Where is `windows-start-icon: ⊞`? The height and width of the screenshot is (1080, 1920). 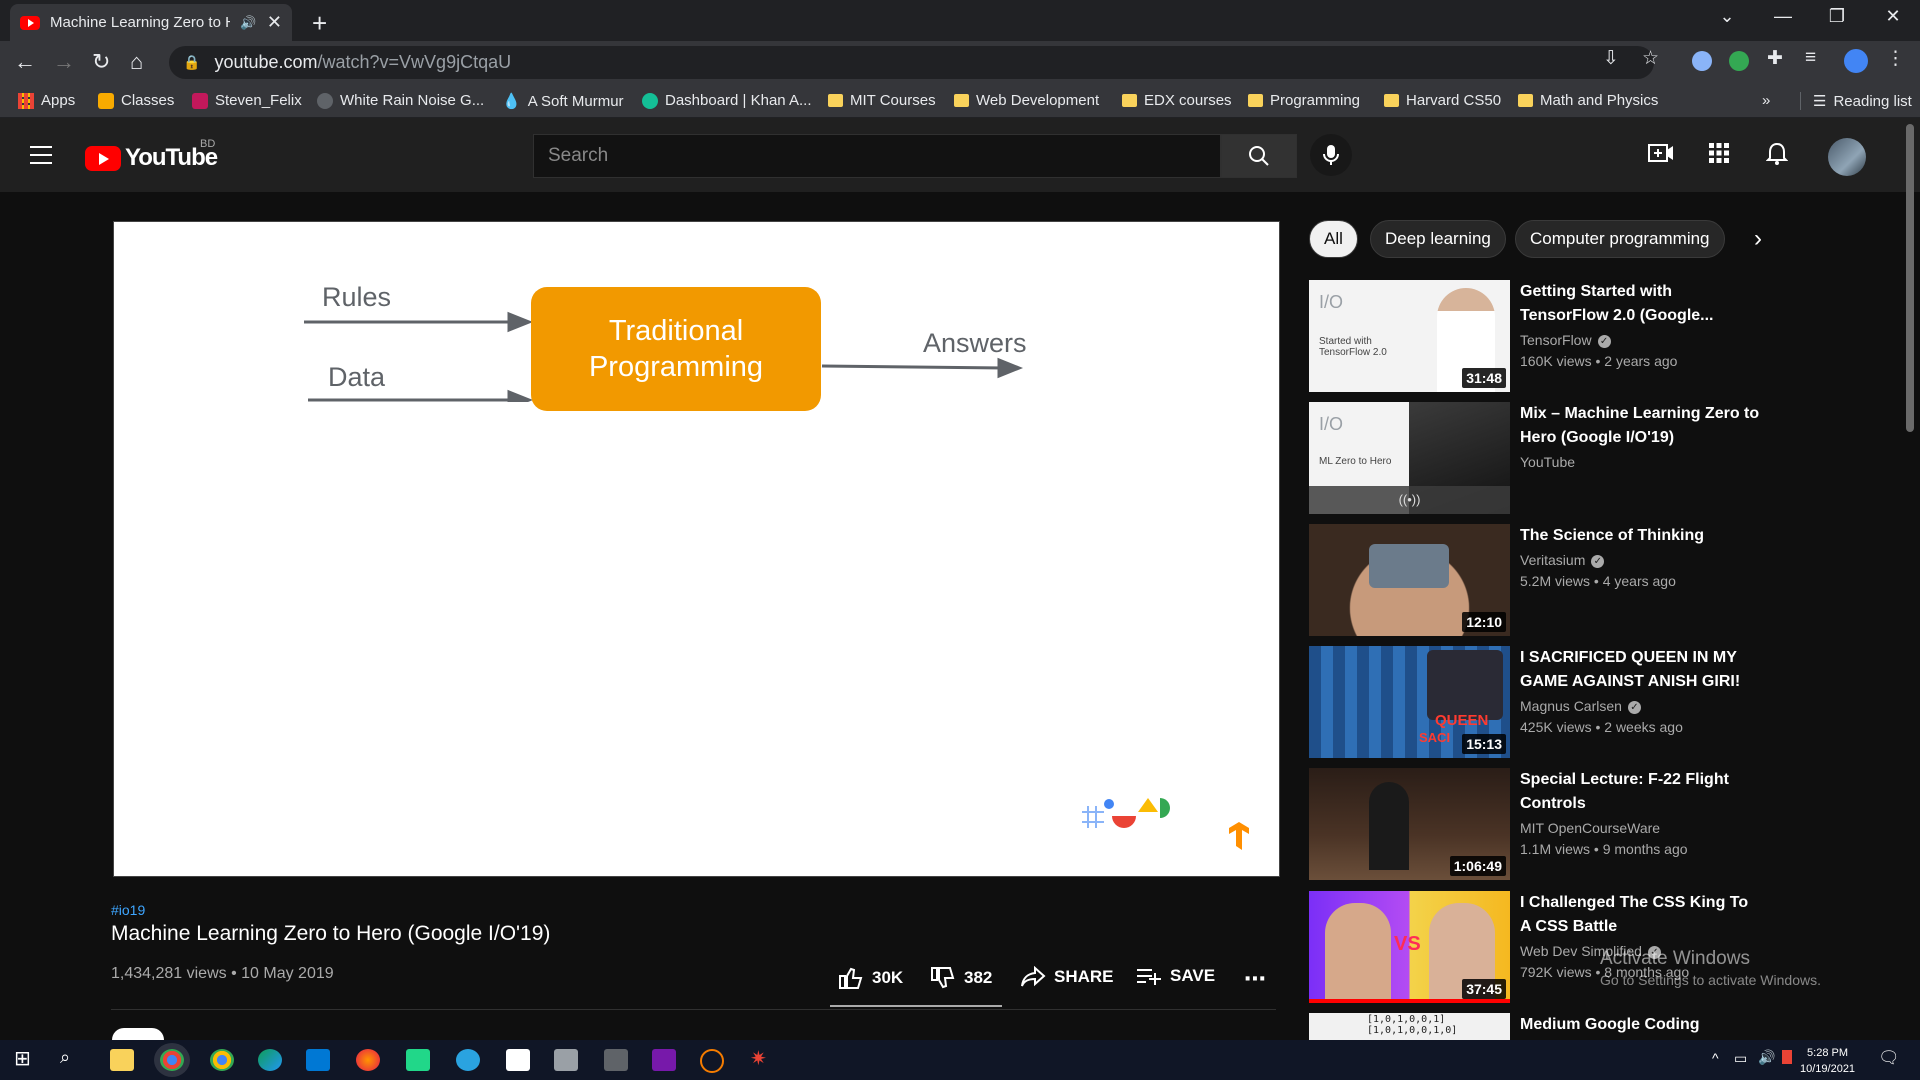 windows-start-icon: ⊞ is located at coordinates (26, 1058).